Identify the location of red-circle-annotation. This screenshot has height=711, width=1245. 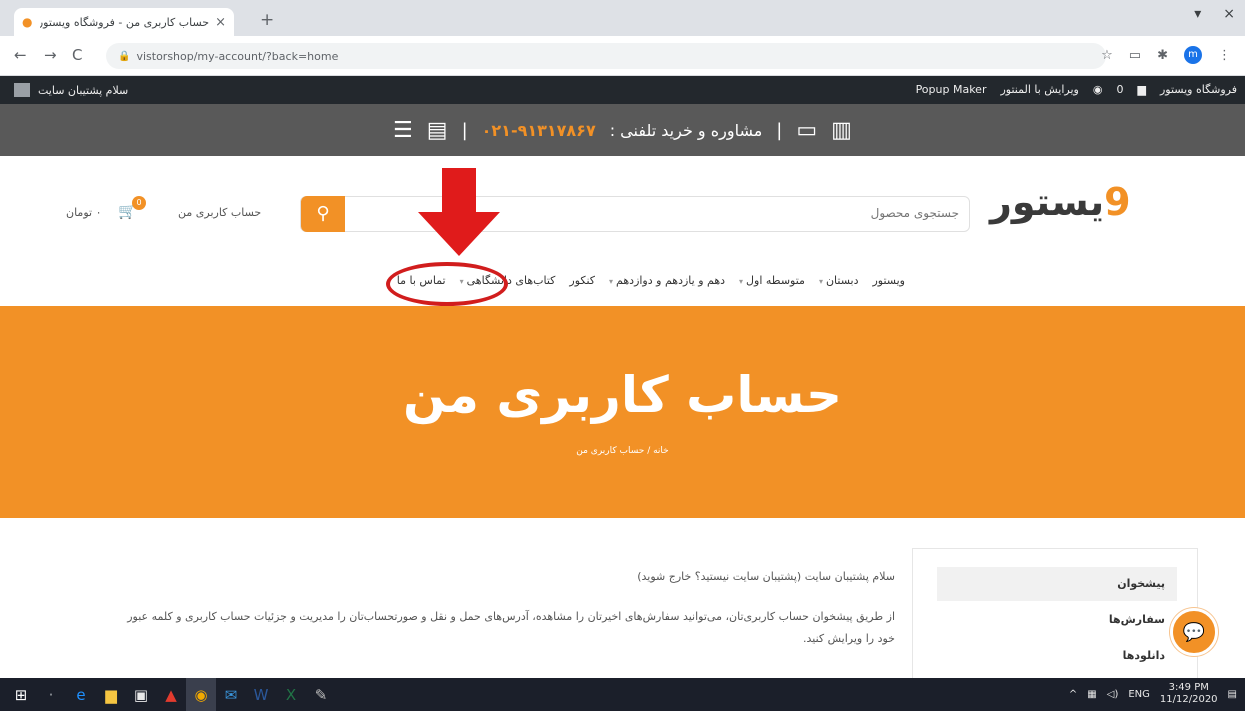
(447, 284).